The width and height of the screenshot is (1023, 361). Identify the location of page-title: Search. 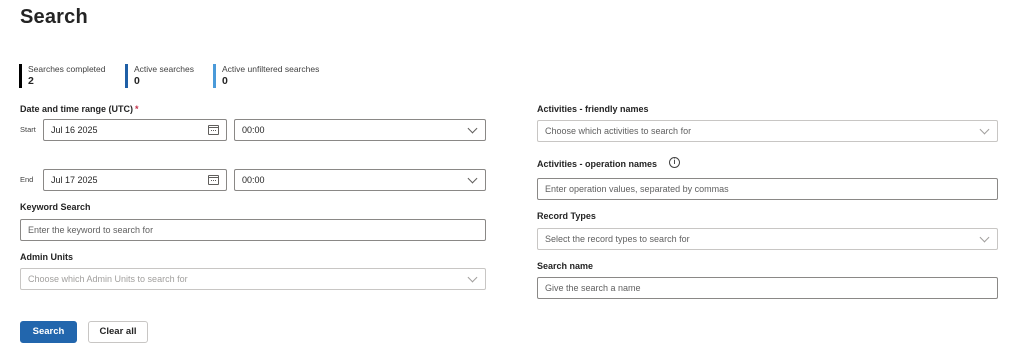
(54, 17).